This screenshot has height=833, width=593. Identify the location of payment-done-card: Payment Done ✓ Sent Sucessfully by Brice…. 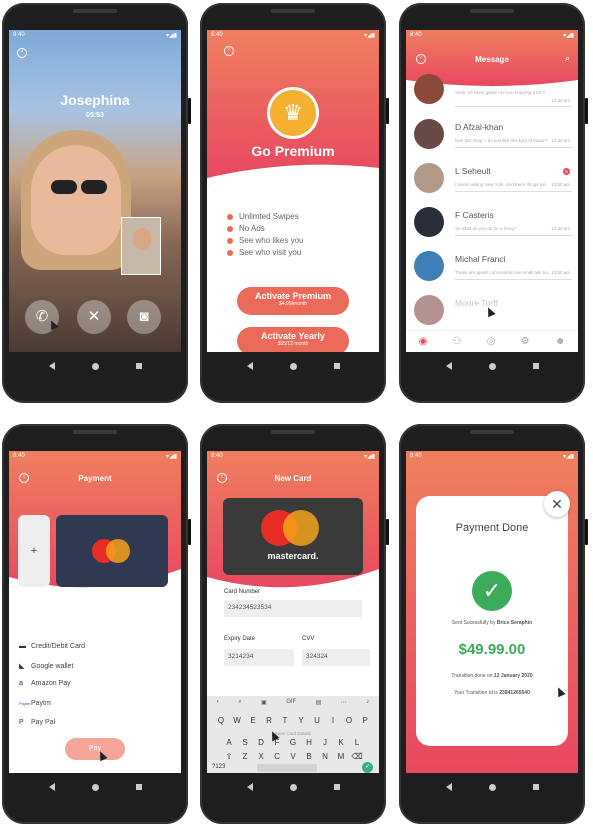
(492, 621).